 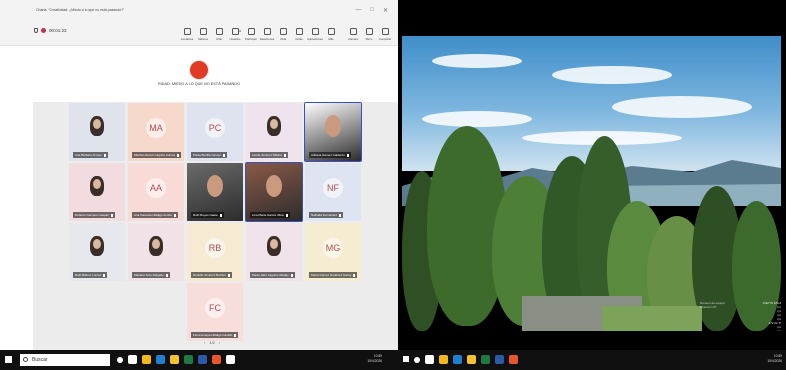 What do you see at coordinates (97, 132) in the screenshot?
I see `participant-tile: Ana Bárbara Amayo` at bounding box center [97, 132].